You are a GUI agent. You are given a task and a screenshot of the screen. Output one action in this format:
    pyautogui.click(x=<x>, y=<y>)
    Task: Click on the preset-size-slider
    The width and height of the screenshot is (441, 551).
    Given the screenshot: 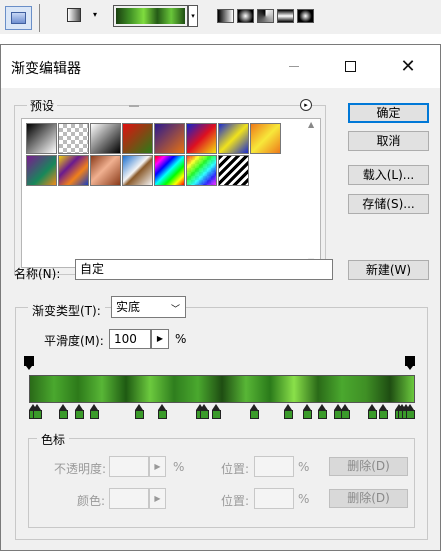 What is the action you would take?
    pyautogui.click(x=134, y=106)
    